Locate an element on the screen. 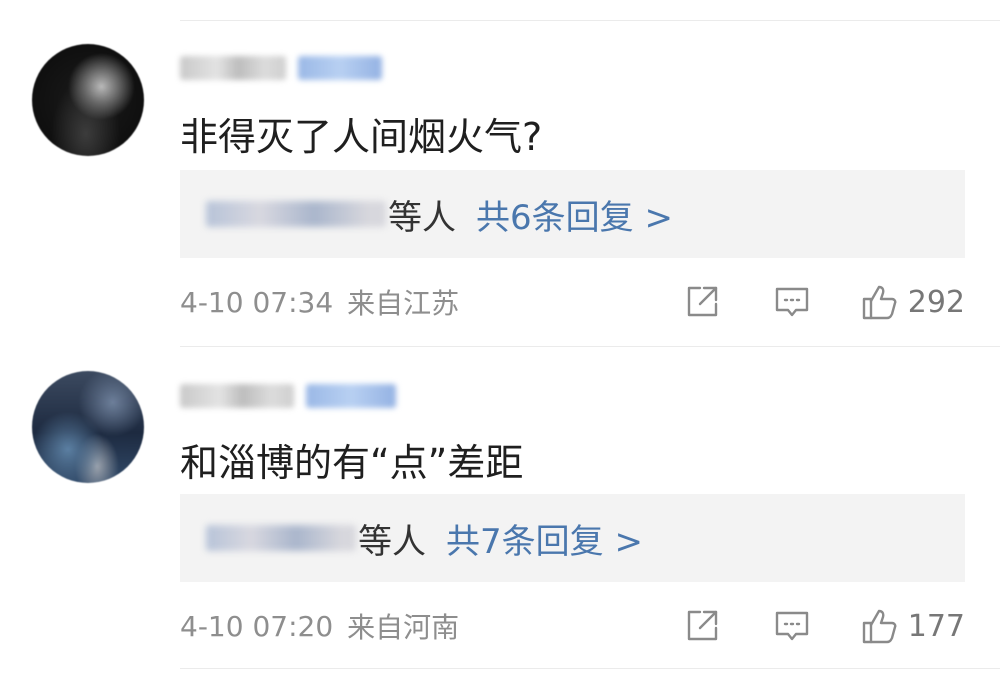 This screenshot has width=1000, height=674. like-count: 177 is located at coordinates (936, 626).